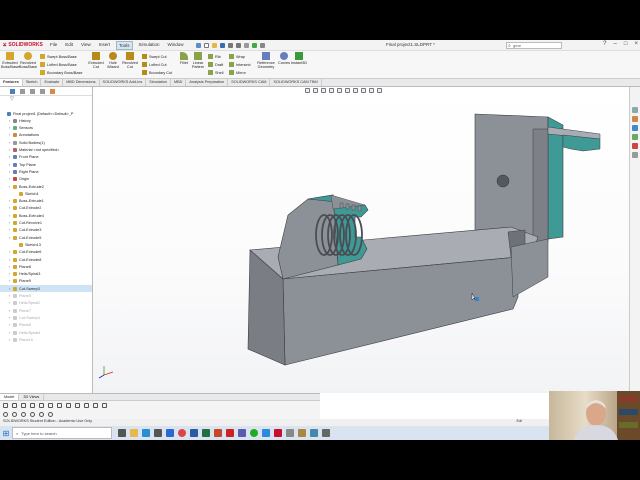 The width and height of the screenshot is (640, 480). I want to click on trim-tool-icon, so click(95, 405).